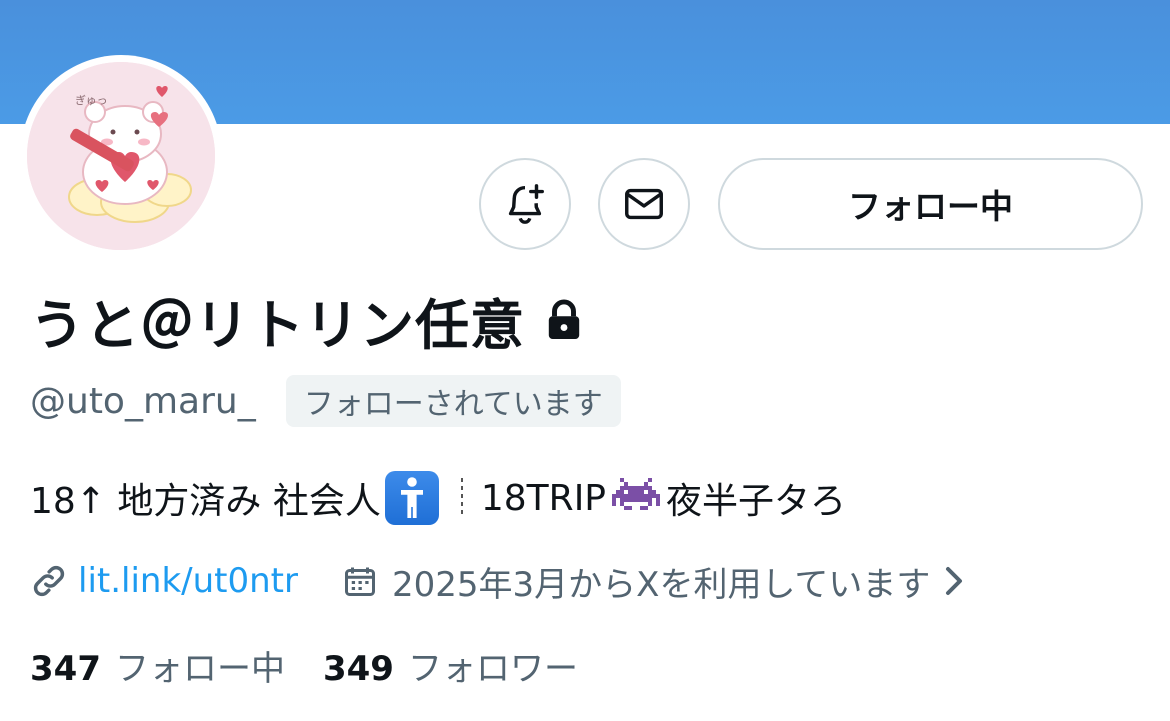 The image size is (1170, 721). What do you see at coordinates (65, 668) in the screenshot?
I see `following-count: 347` at bounding box center [65, 668].